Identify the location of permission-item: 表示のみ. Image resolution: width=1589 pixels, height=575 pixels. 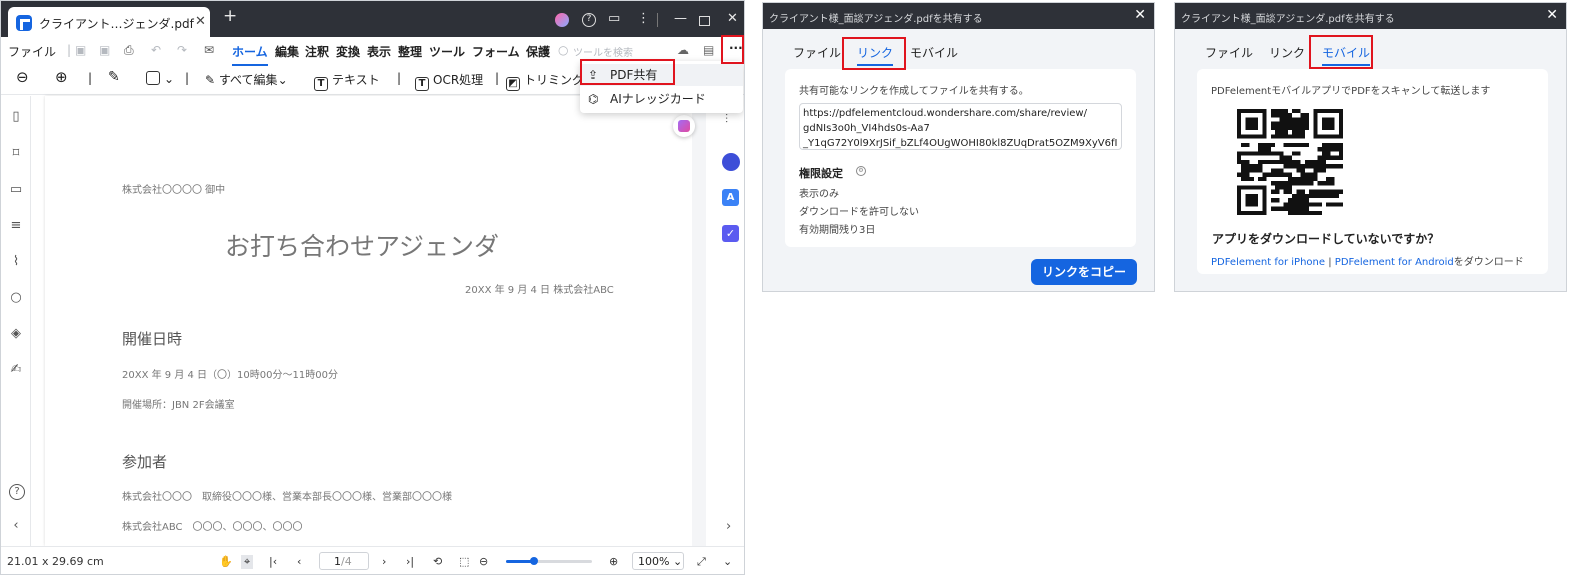
(819, 194).